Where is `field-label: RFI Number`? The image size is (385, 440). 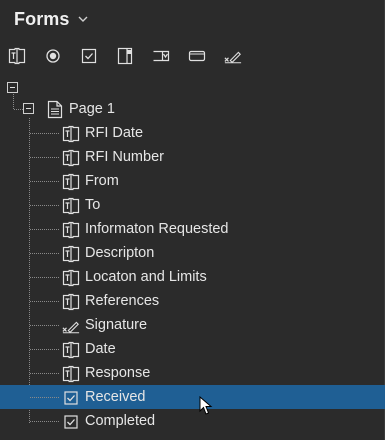
field-label: RFI Number is located at coordinates (124, 157).